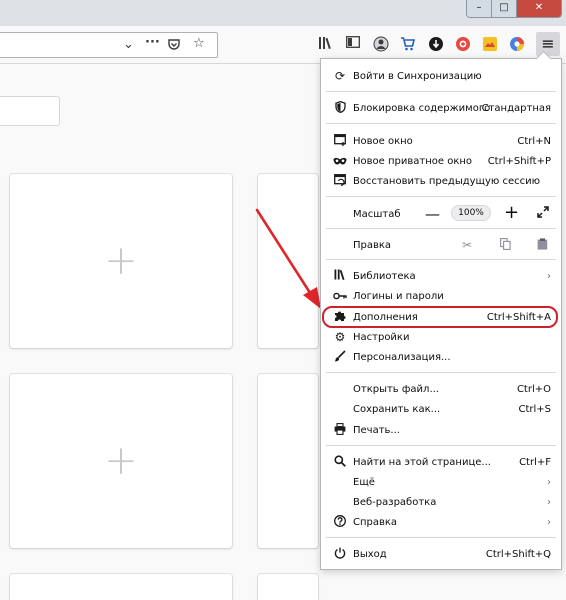 The image size is (566, 600). What do you see at coordinates (441, 409) in the screenshot?
I see `menu-item-save-as: Сохранить как... Ctrl+S` at bounding box center [441, 409].